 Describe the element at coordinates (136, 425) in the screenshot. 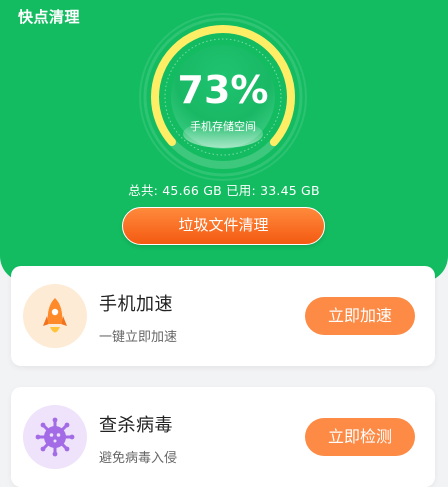

I see `antivirus-title: 查杀病毒` at that location.